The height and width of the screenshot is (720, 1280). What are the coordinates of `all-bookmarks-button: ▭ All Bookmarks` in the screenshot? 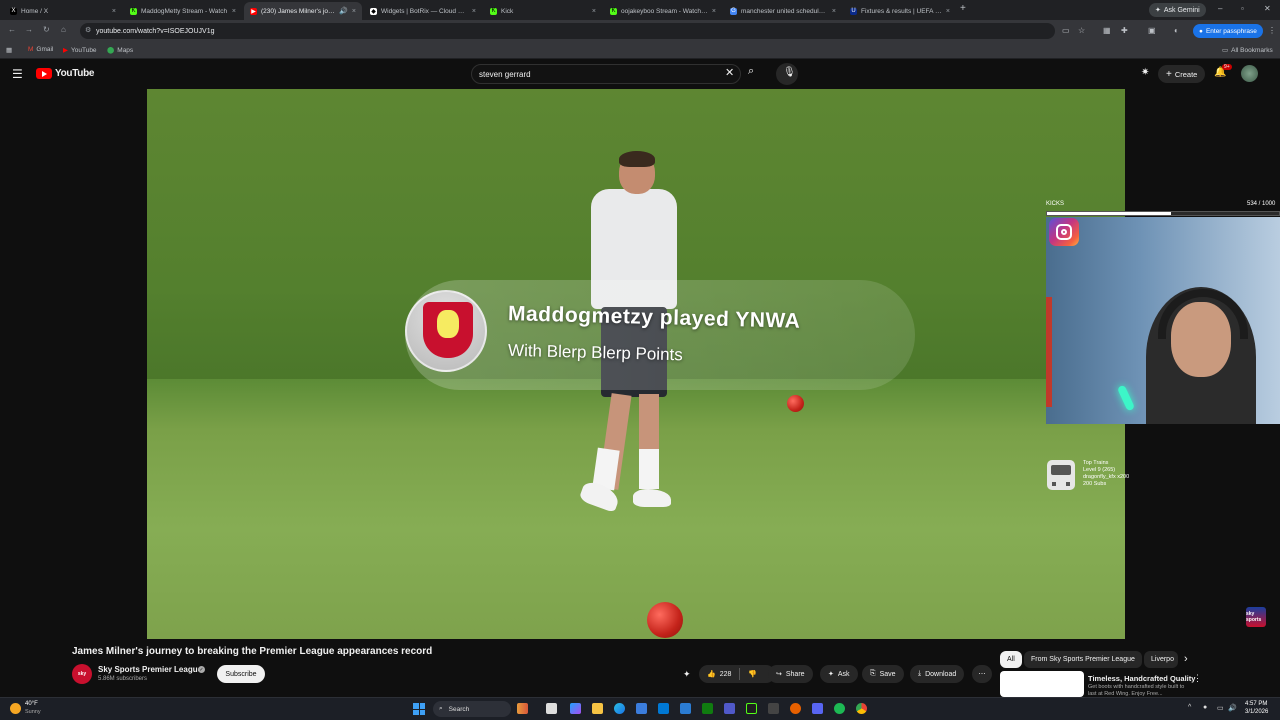 It's located at (1247, 50).